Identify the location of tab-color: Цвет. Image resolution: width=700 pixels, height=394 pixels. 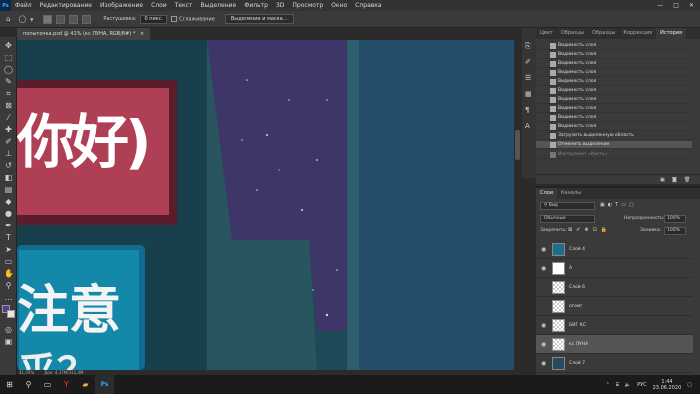
(546, 33).